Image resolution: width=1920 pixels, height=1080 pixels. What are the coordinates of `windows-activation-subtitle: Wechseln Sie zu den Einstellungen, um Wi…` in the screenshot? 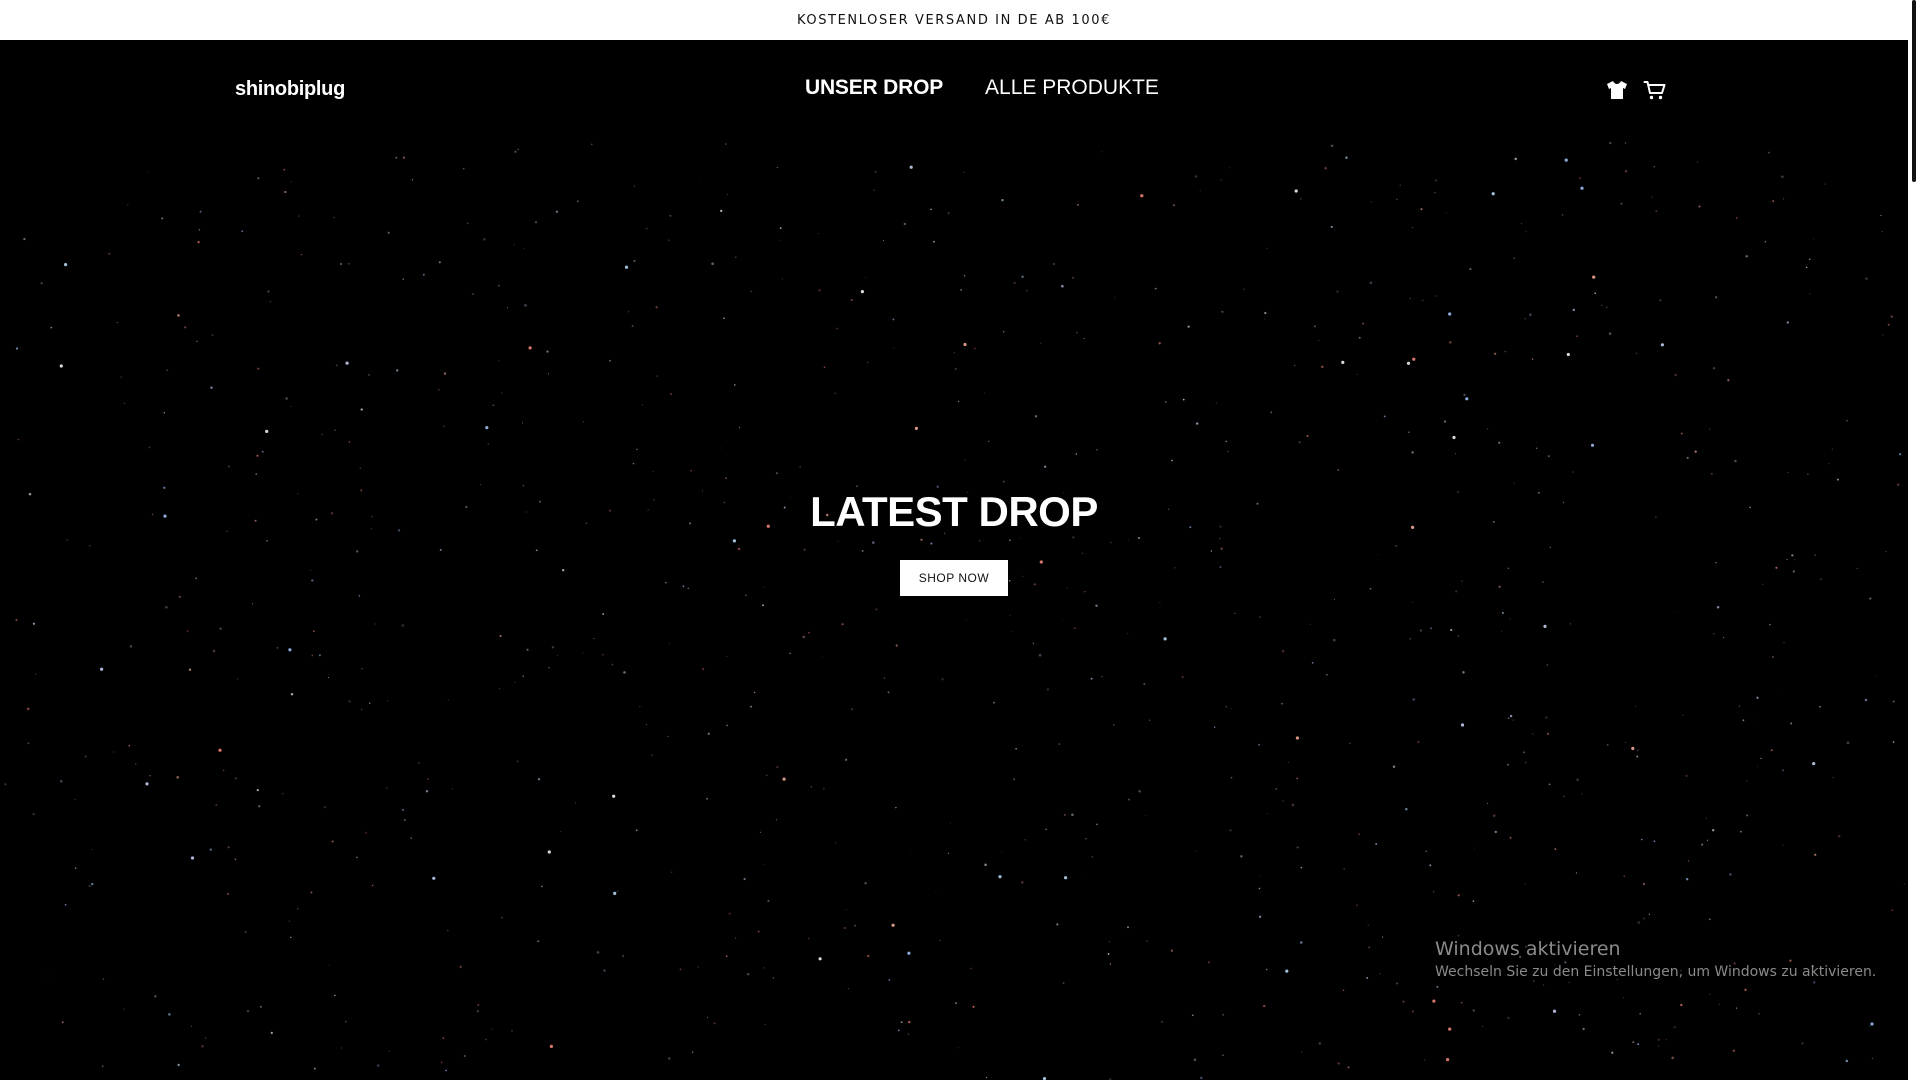 It's located at (1656, 972).